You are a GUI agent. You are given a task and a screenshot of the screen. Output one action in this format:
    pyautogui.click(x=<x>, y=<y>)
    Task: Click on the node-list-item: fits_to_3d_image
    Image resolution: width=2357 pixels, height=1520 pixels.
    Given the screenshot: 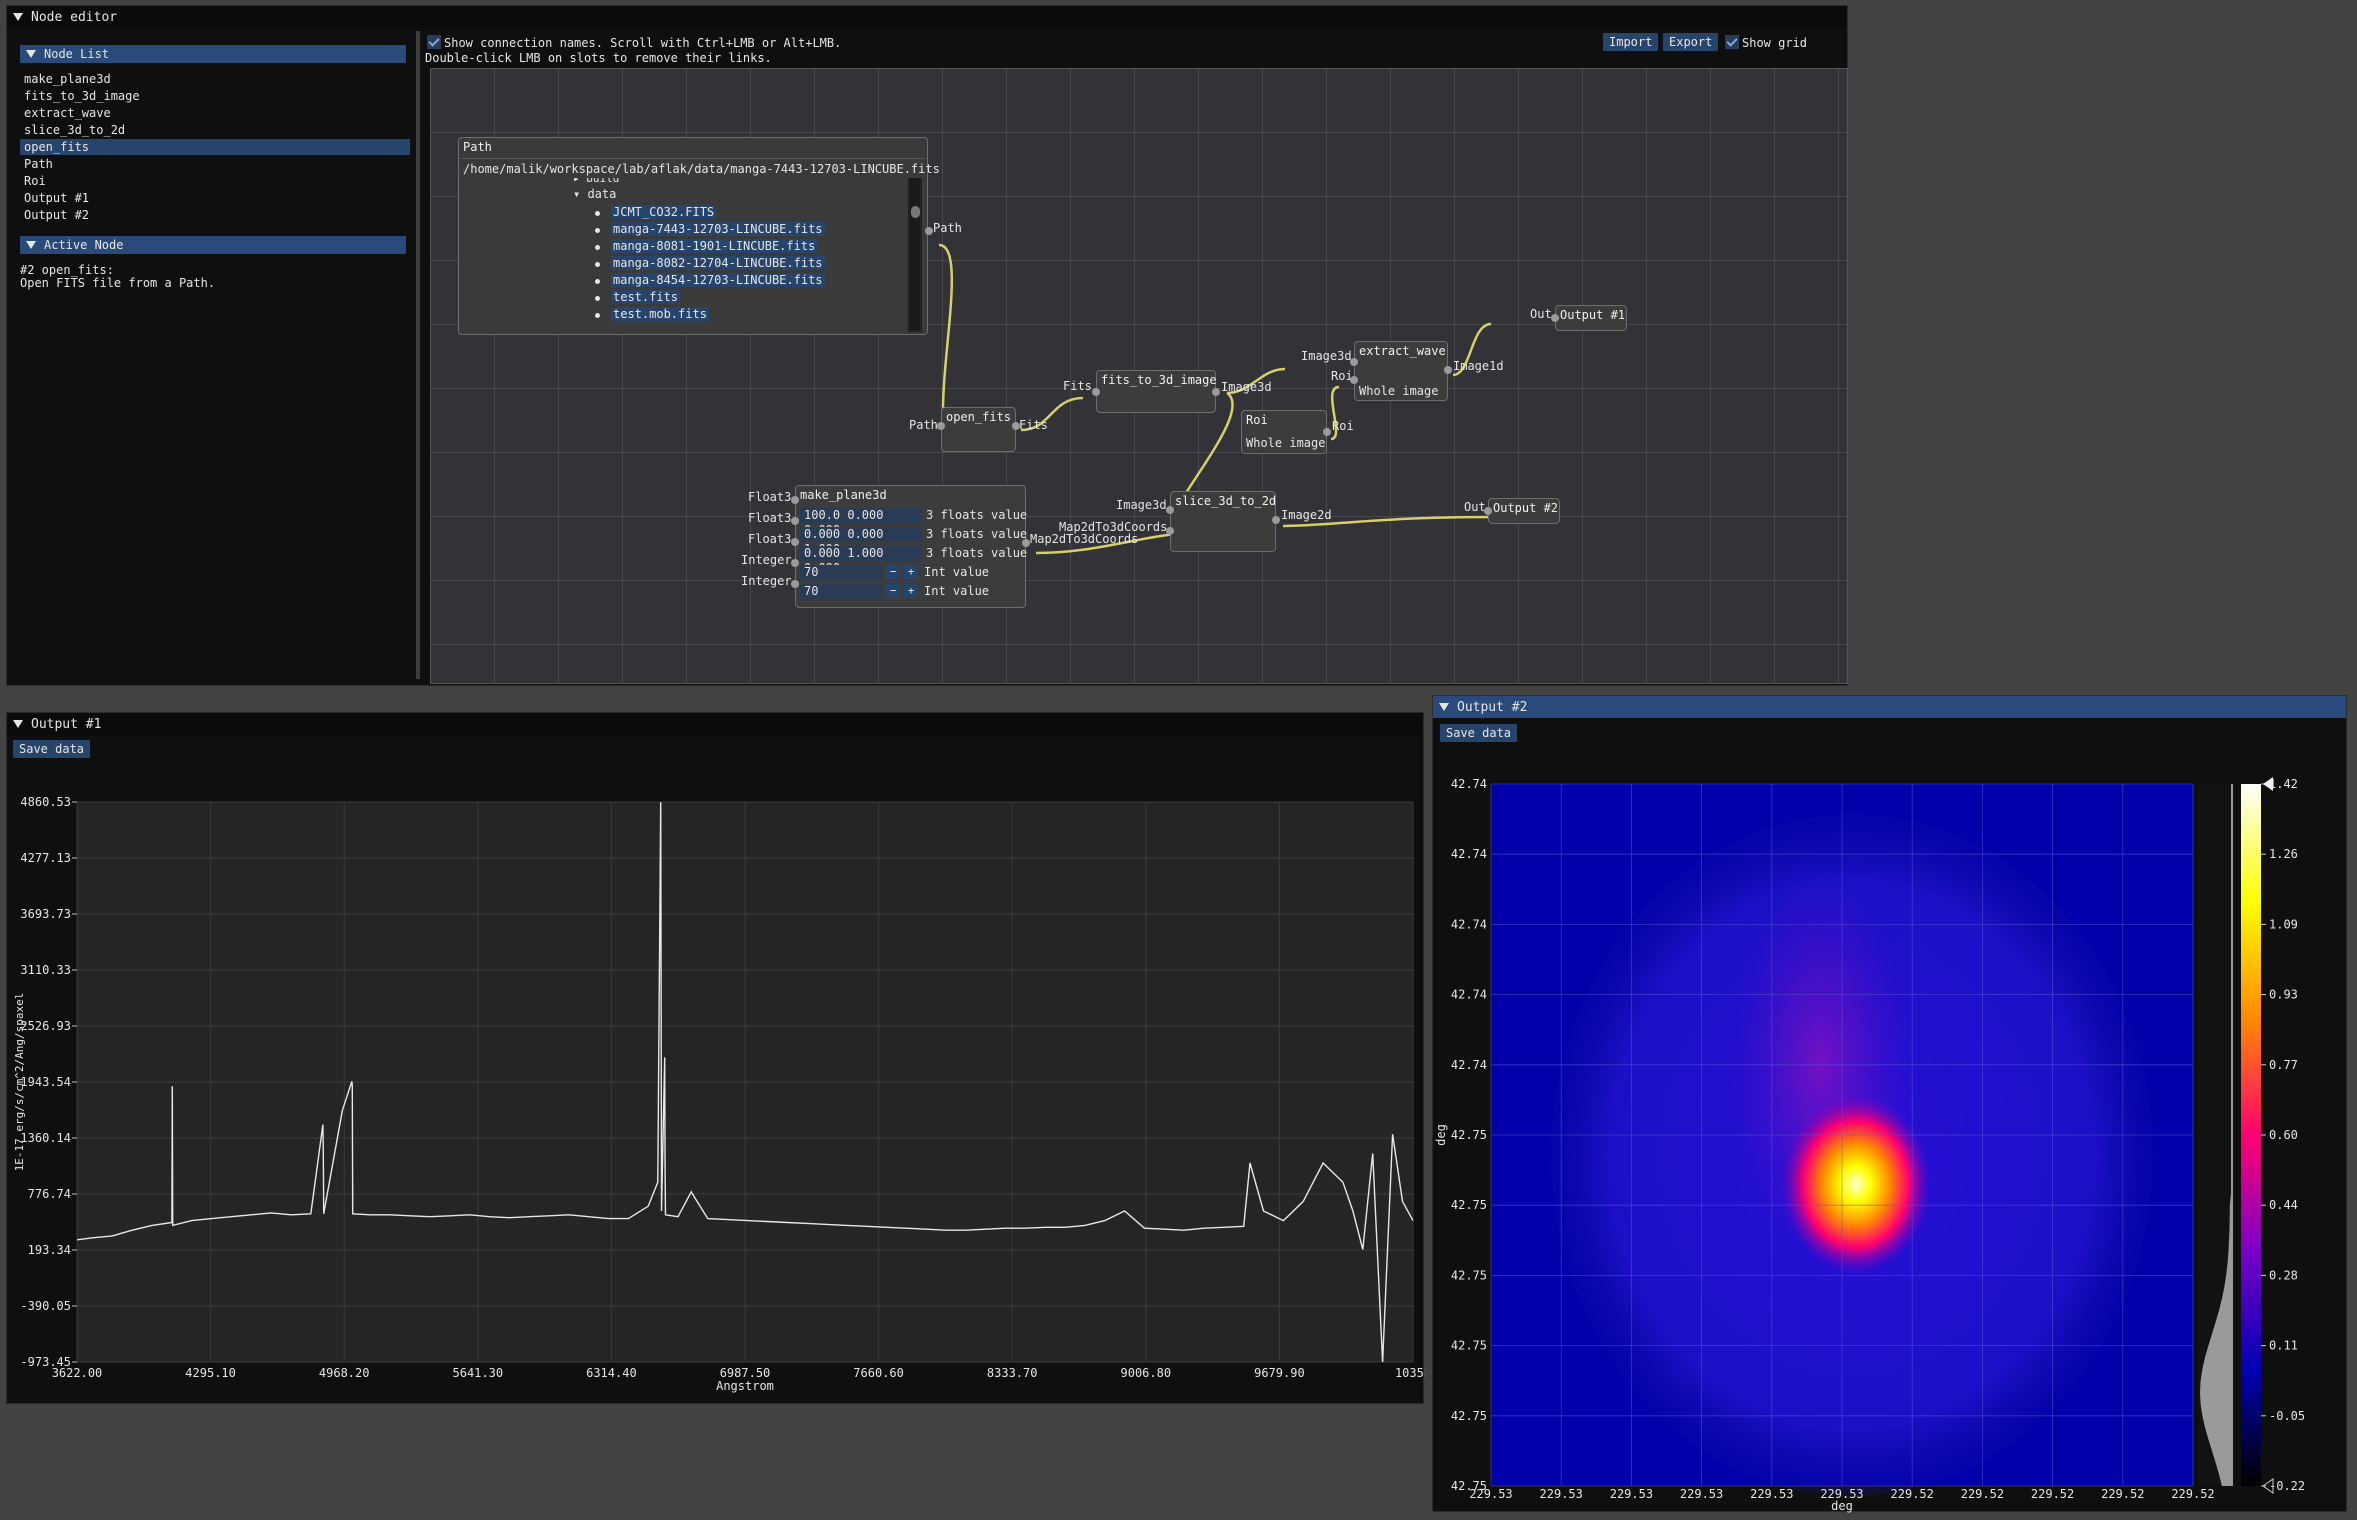 What is the action you would take?
    pyautogui.click(x=215, y=96)
    